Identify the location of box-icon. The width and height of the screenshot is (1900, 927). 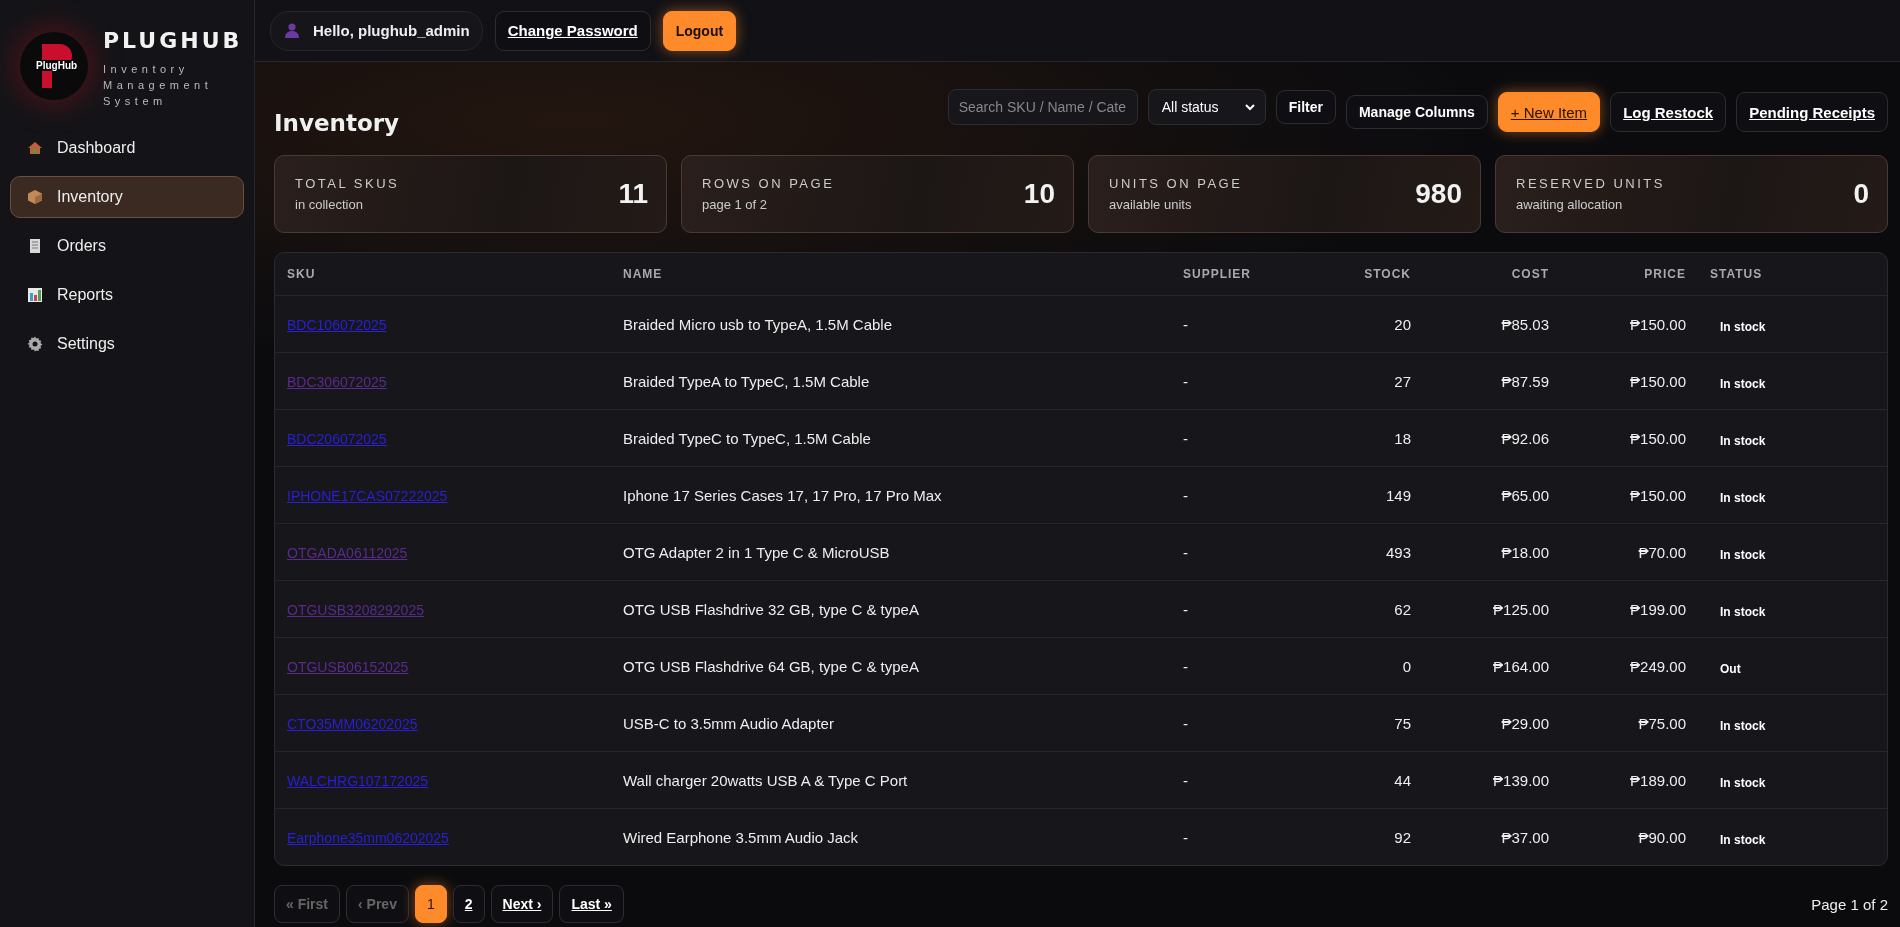
(35, 197).